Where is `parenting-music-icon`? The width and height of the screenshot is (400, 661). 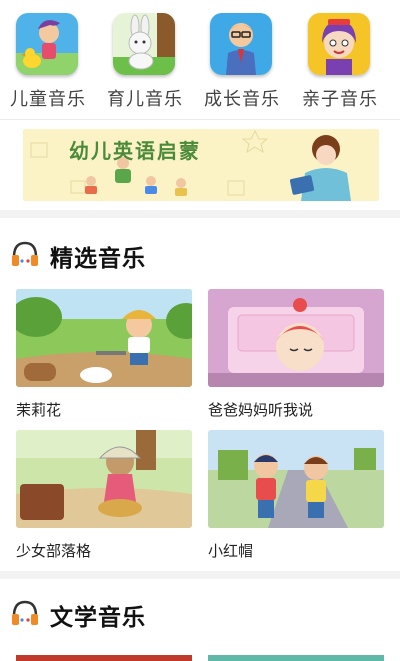 parenting-music-icon is located at coordinates (144, 44).